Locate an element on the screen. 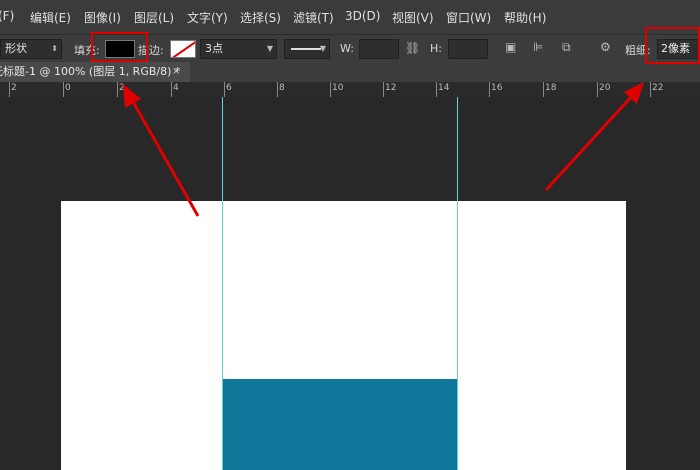 This screenshot has width=700, height=470. menu-view: 视图(V) is located at coordinates (413, 17).